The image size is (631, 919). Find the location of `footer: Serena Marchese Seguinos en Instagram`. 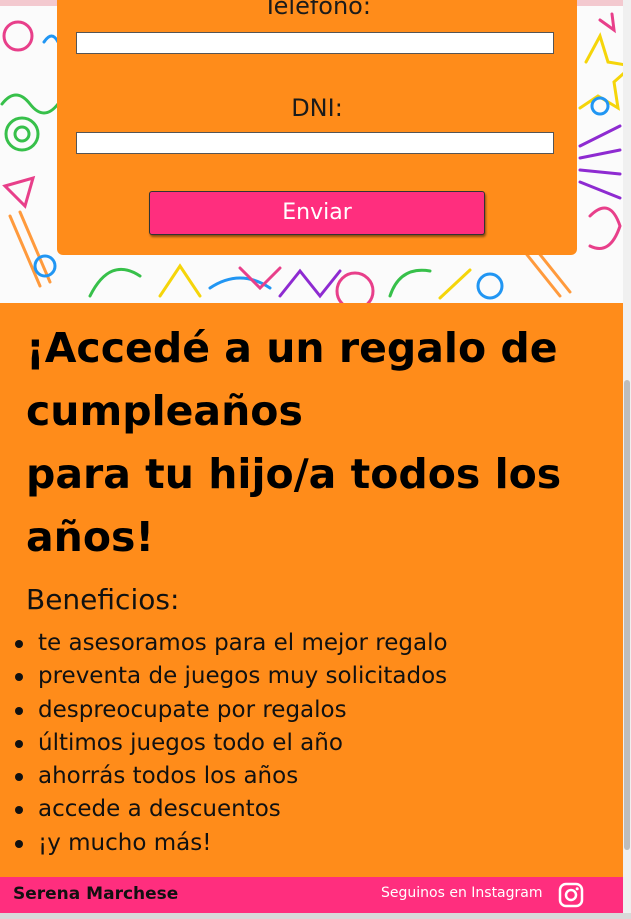

footer: Serena Marchese Seguinos en Instagram is located at coordinates (311, 895).